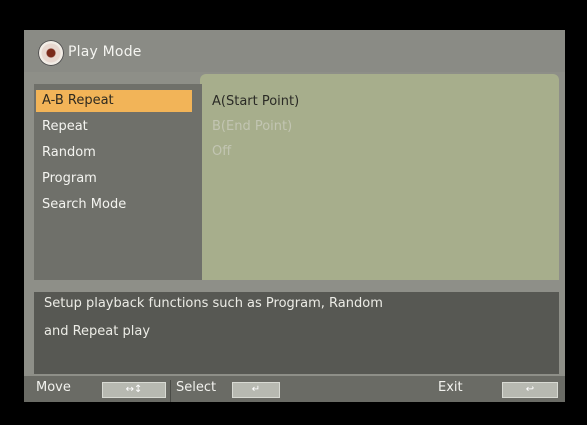  Describe the element at coordinates (97, 331) in the screenshot. I see `description-line-2: and Repeat play` at that location.